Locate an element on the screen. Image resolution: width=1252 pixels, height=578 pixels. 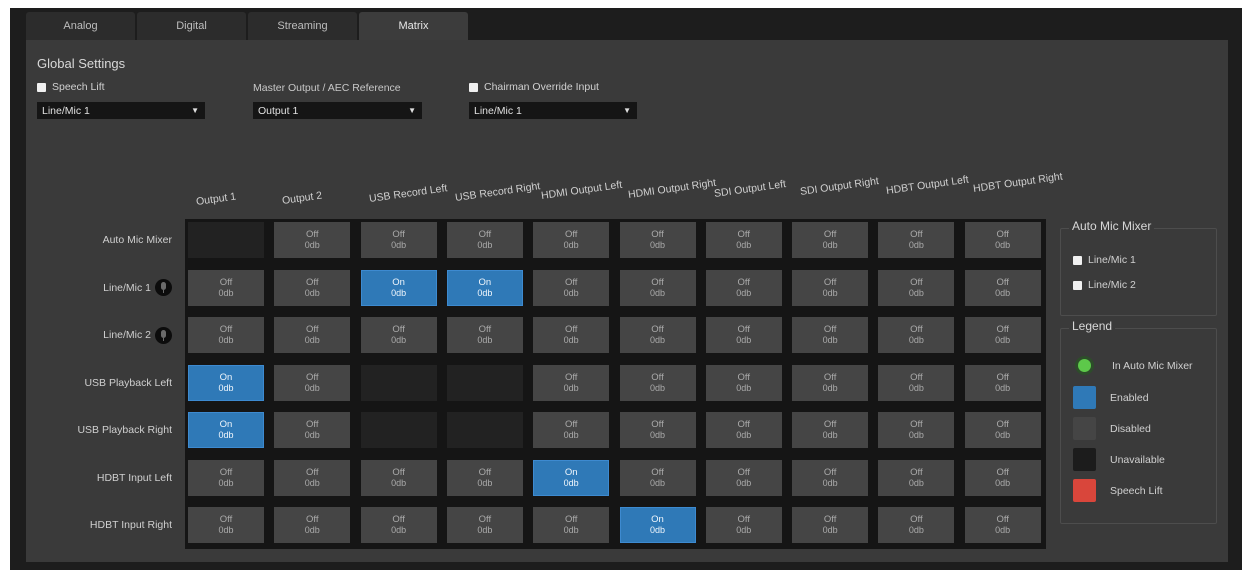
matrix-cell-auto-mic-mixer-hdmi-output-right: Off 0db is located at coordinates (657, 240).